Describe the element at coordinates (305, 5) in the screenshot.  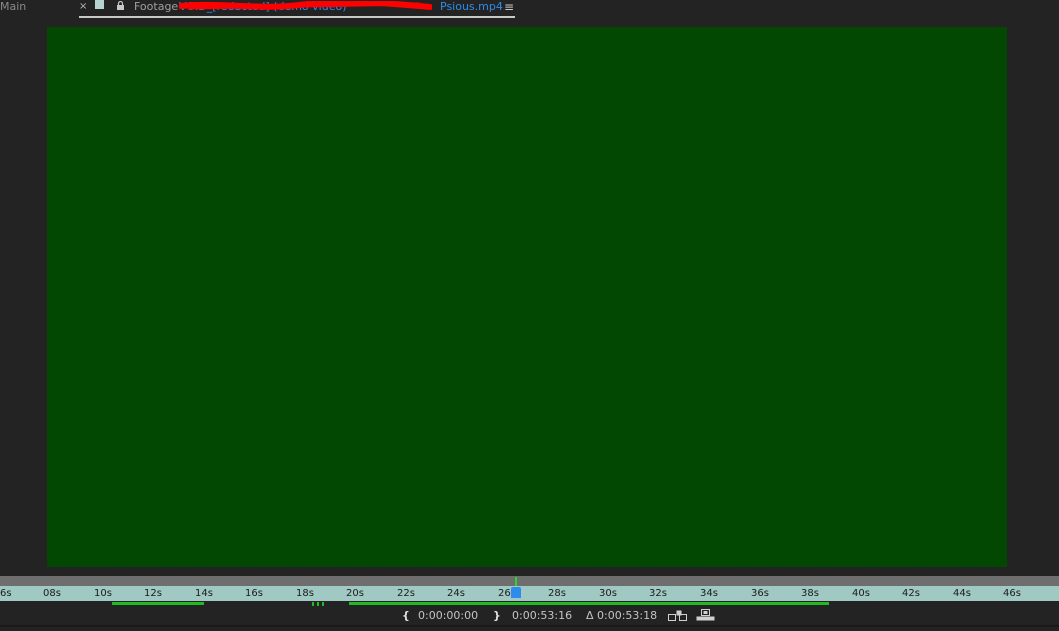
I see `redaction-scribble` at that location.